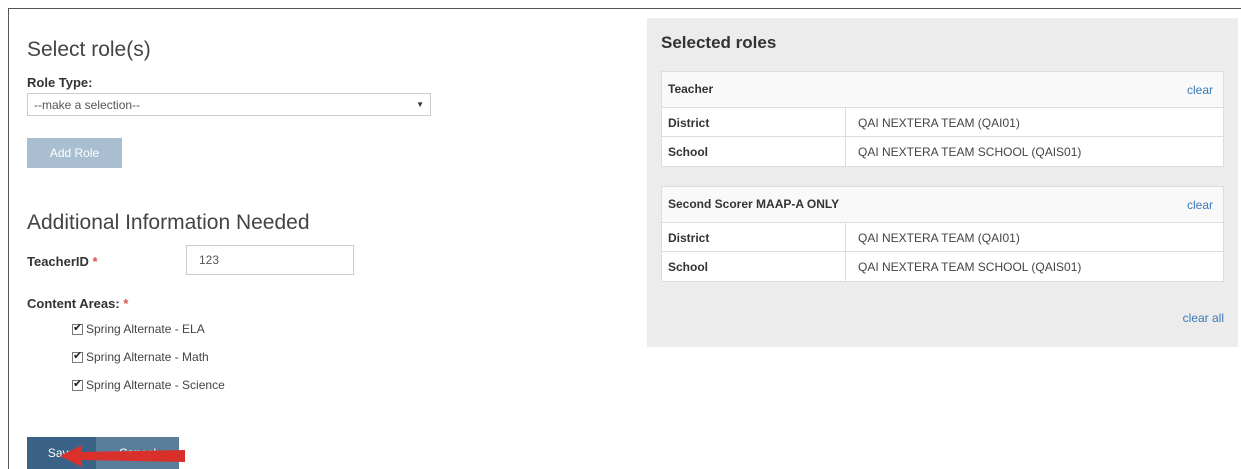  Describe the element at coordinates (624, 8) in the screenshot. I see `frame-border-top` at that location.